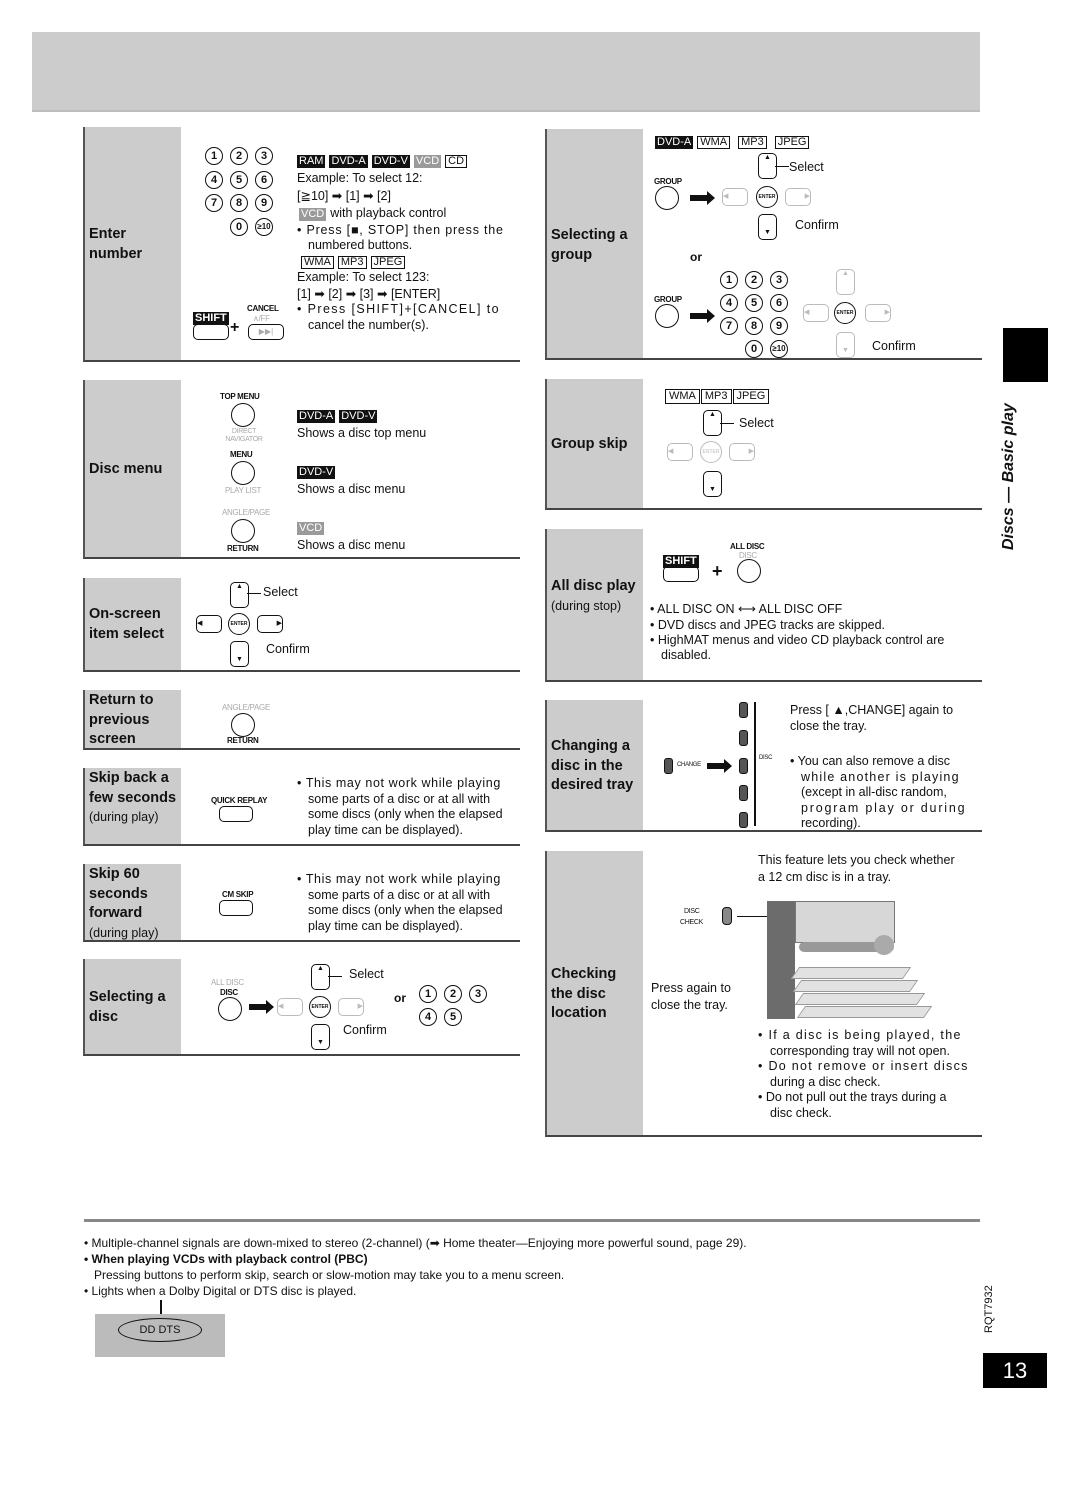  I want to click on section-label: Group skip, so click(595, 443).